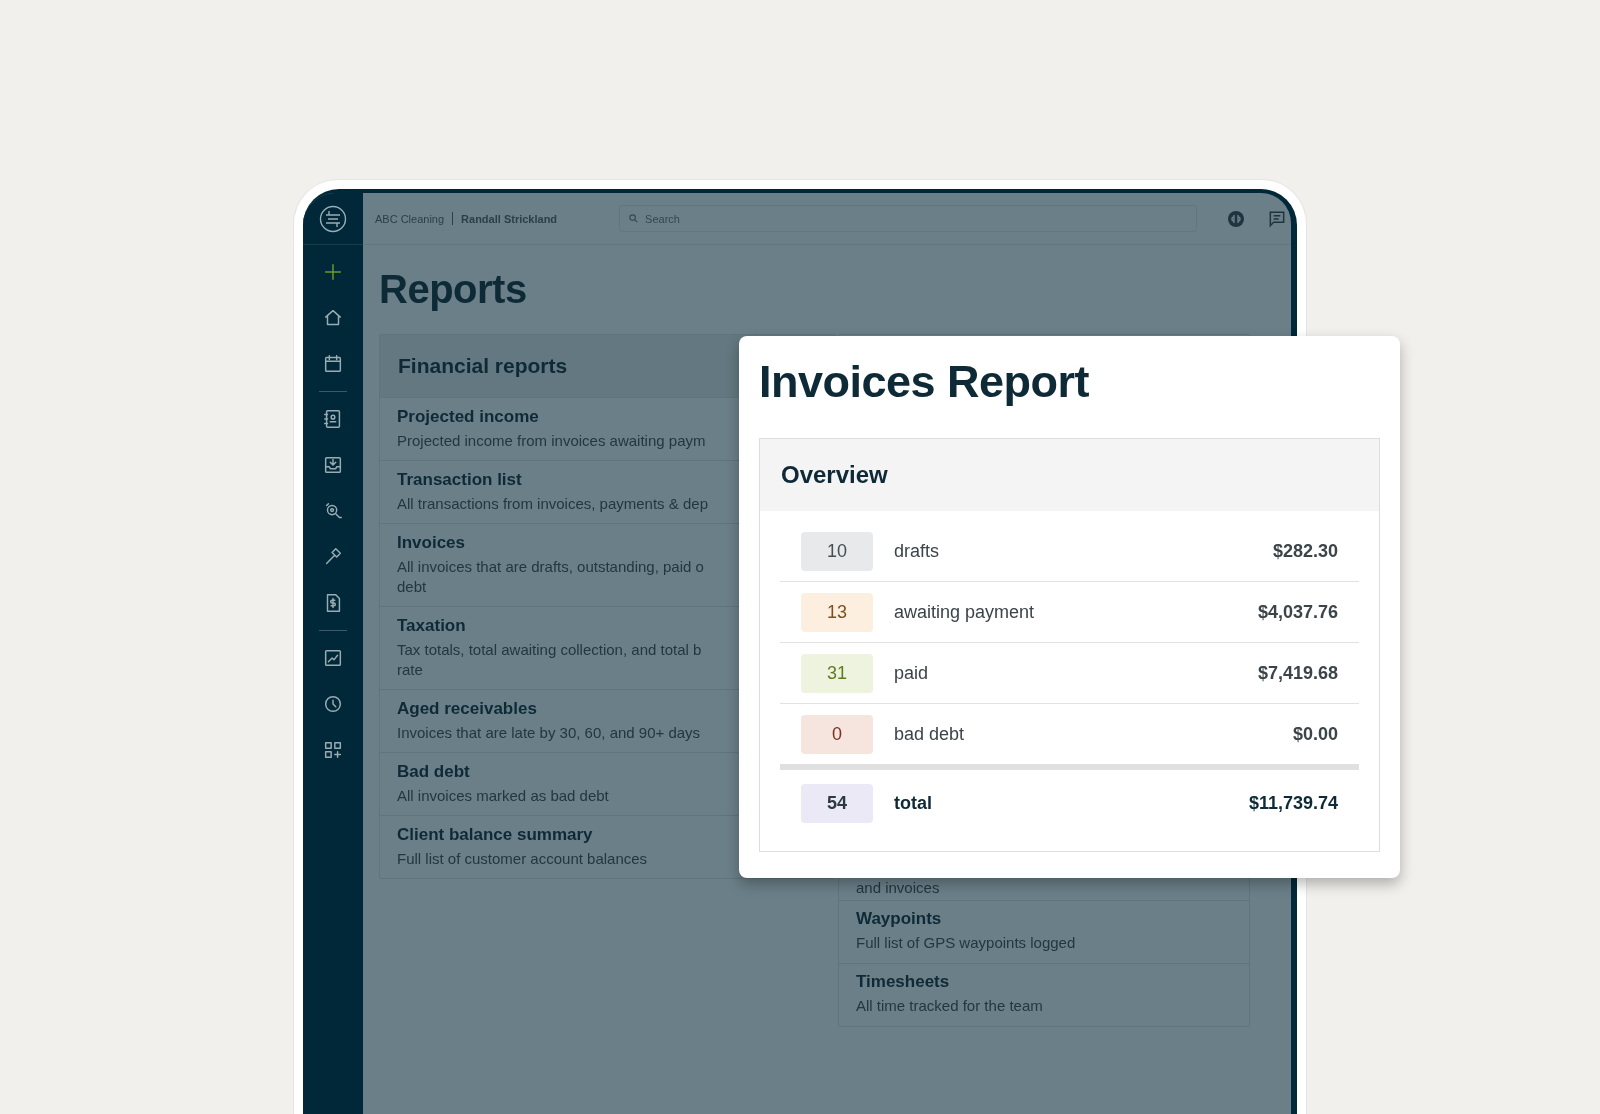 The image size is (1600, 1114). Describe the element at coordinates (634, 218) in the screenshot. I see `search-icon` at that location.